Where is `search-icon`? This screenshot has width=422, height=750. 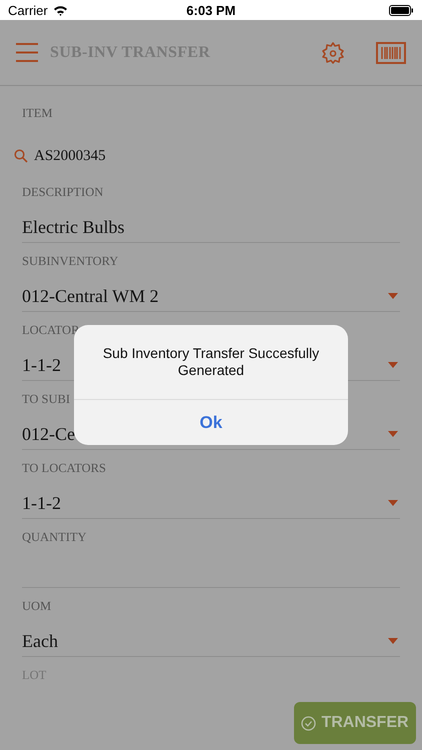 search-icon is located at coordinates (21, 156).